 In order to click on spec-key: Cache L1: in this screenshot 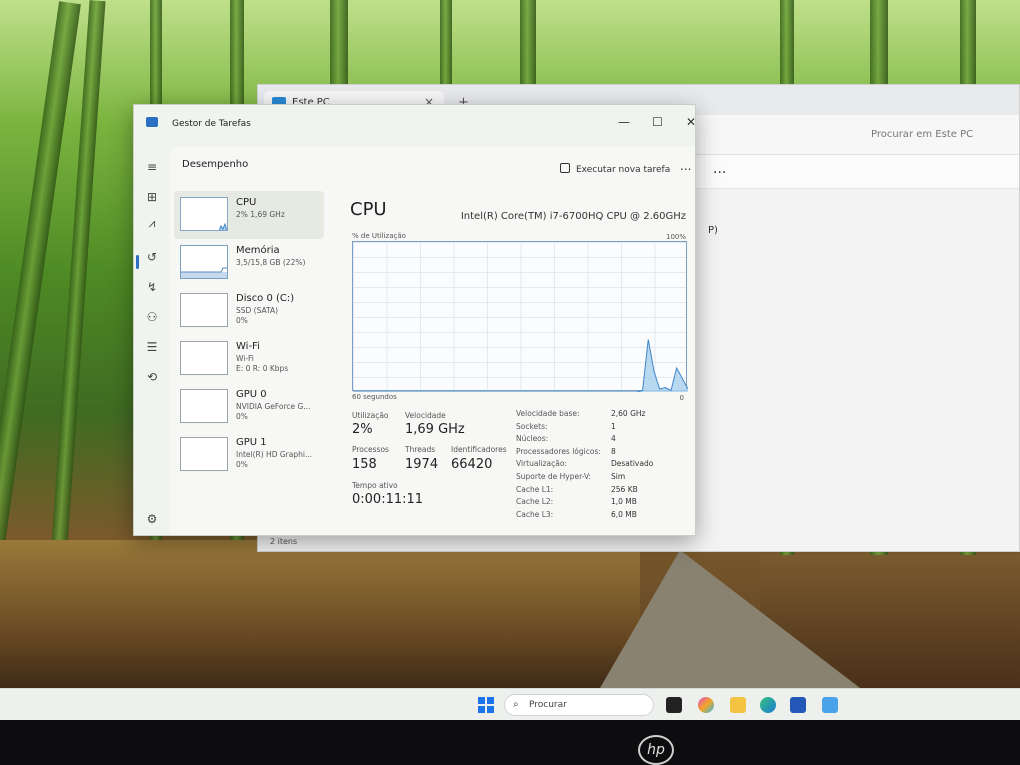, I will do `click(535, 489)`.